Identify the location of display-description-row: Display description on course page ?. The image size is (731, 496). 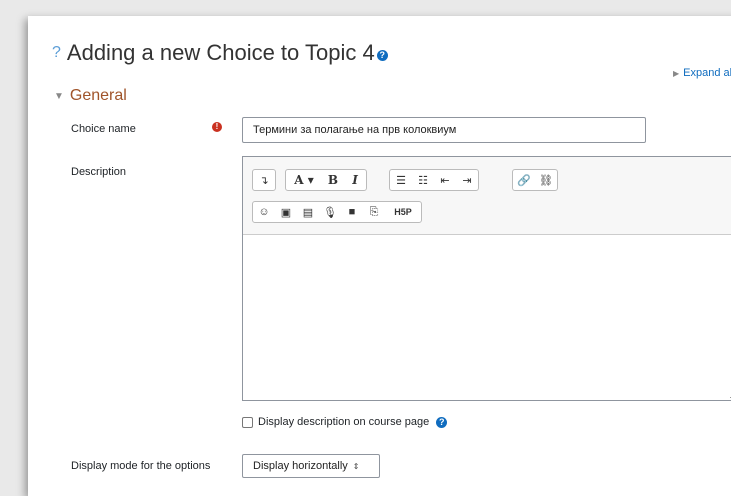
(345, 422).